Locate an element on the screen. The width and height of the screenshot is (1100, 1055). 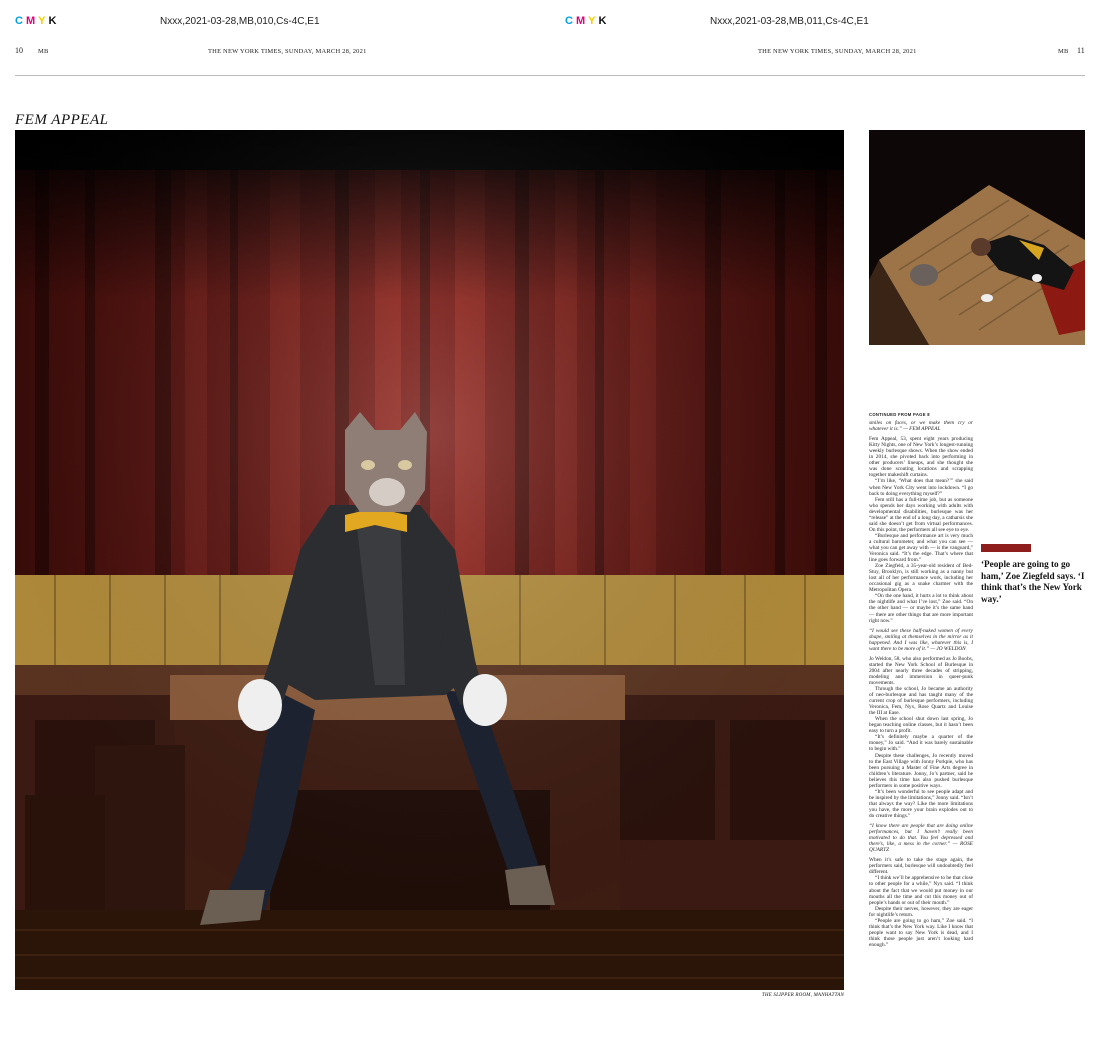
section-label-left: MB is located at coordinates (43, 51).